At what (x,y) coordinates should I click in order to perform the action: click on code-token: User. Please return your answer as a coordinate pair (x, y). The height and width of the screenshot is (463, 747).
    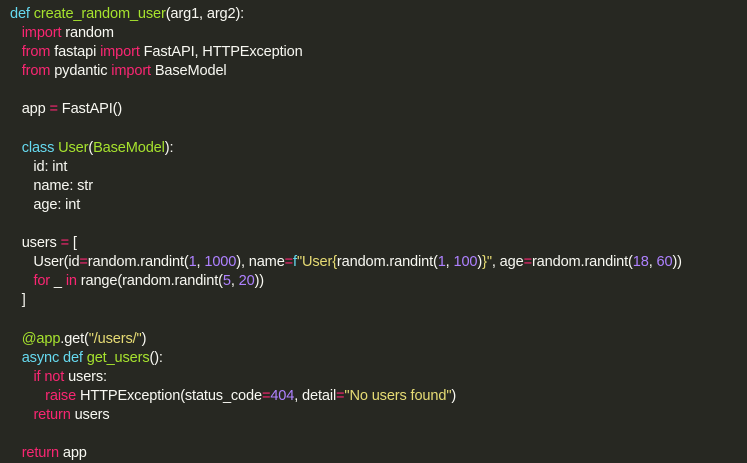
    Looking at the image, I should click on (73, 147).